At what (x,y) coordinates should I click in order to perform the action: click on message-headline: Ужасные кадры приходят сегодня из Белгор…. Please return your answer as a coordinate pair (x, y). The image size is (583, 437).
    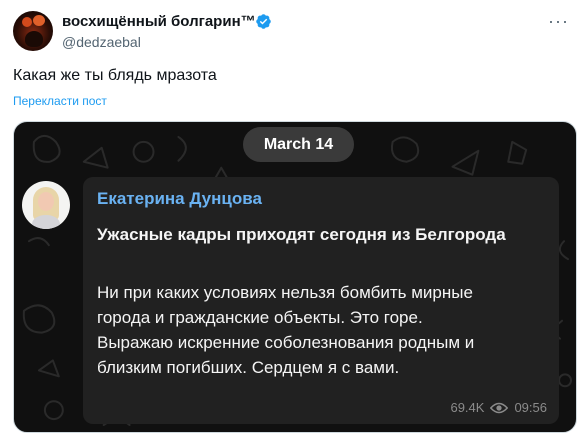
    Looking at the image, I should click on (301, 234).